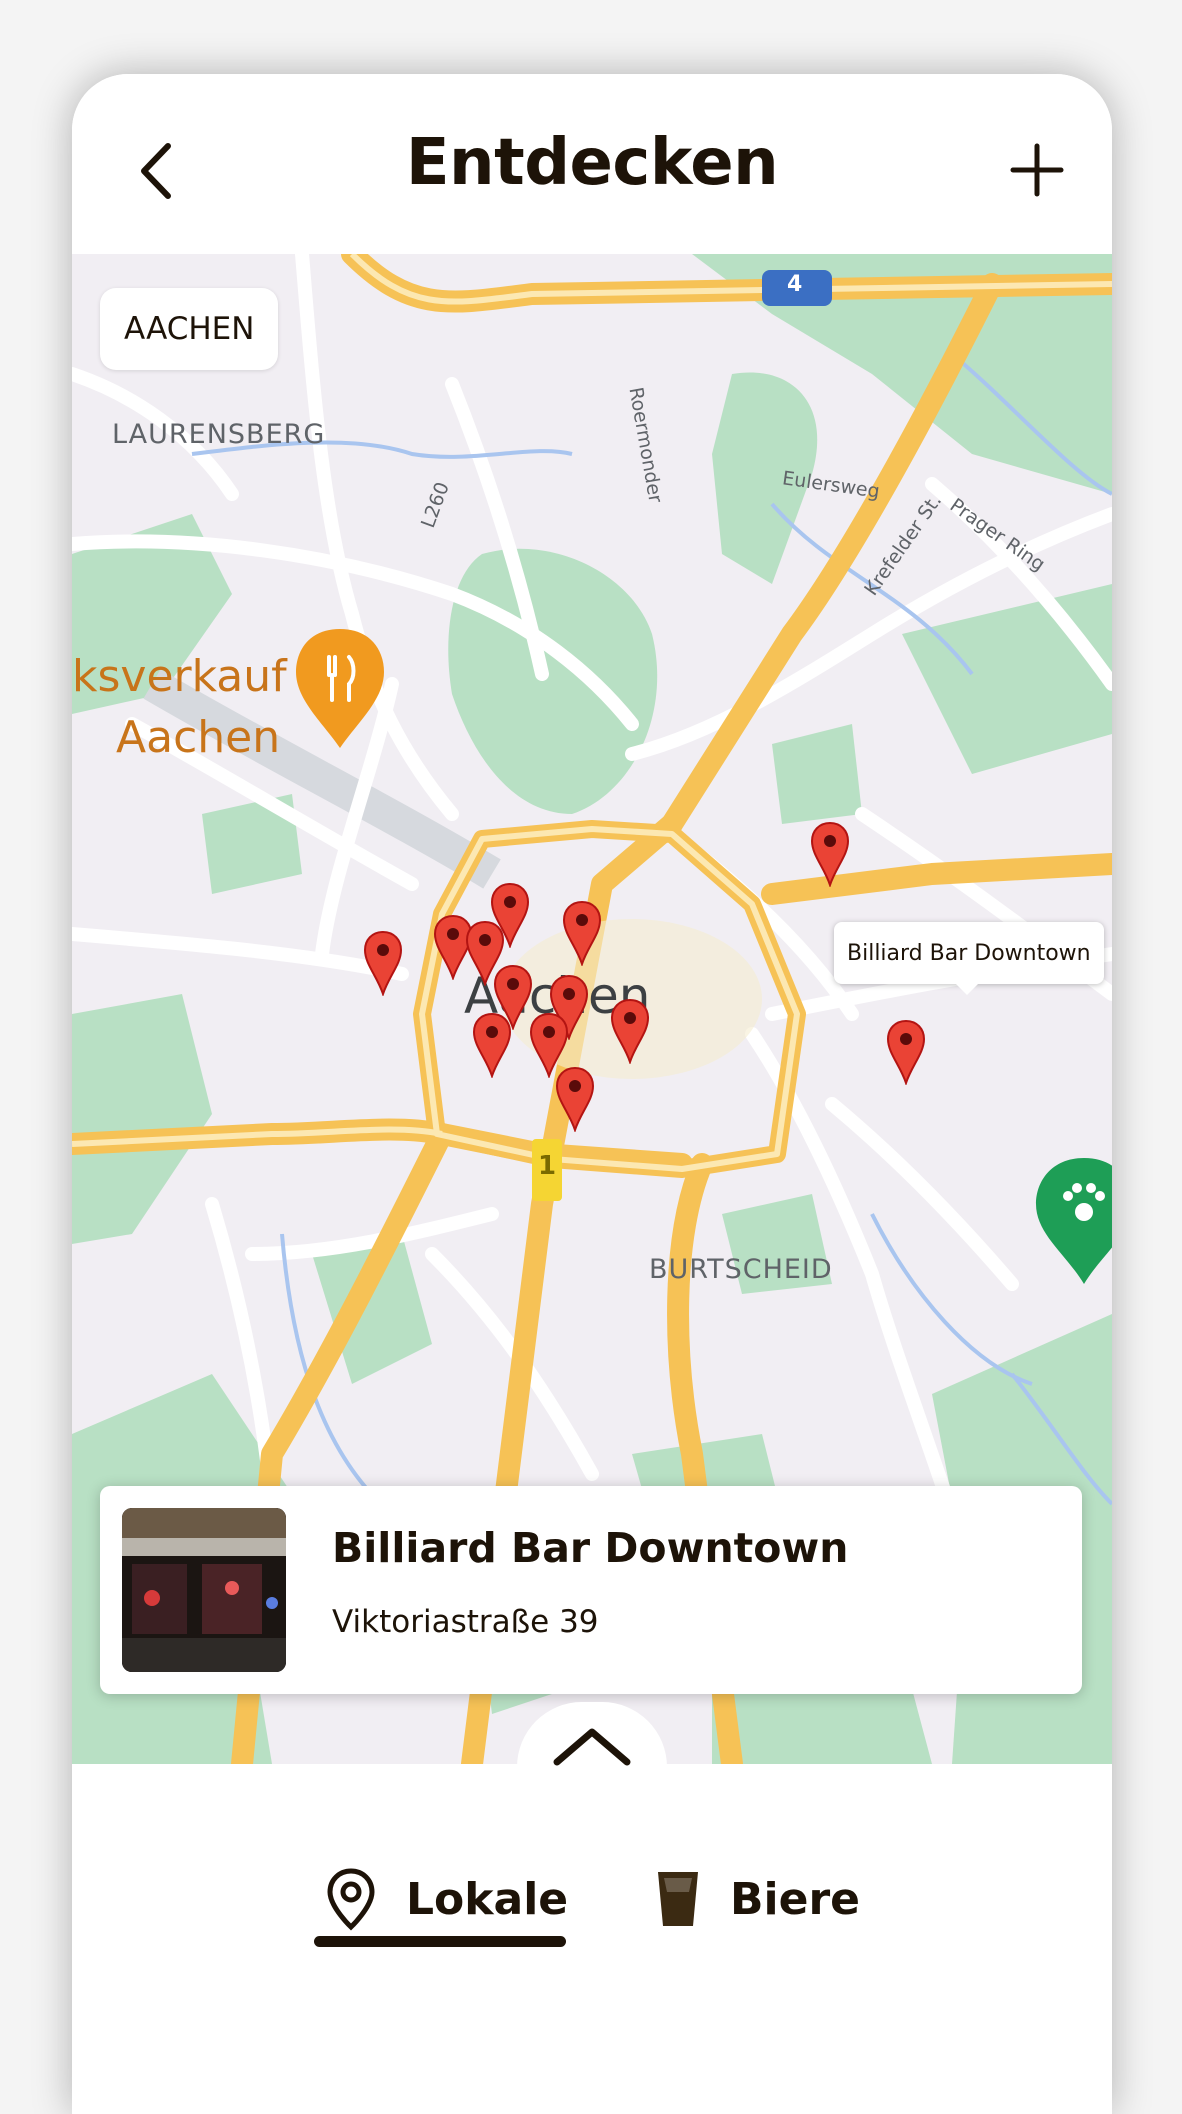 This screenshot has height=2114, width=1182. What do you see at coordinates (465, 1622) in the screenshot?
I see `venue-address: Viktoriastraße 39` at bounding box center [465, 1622].